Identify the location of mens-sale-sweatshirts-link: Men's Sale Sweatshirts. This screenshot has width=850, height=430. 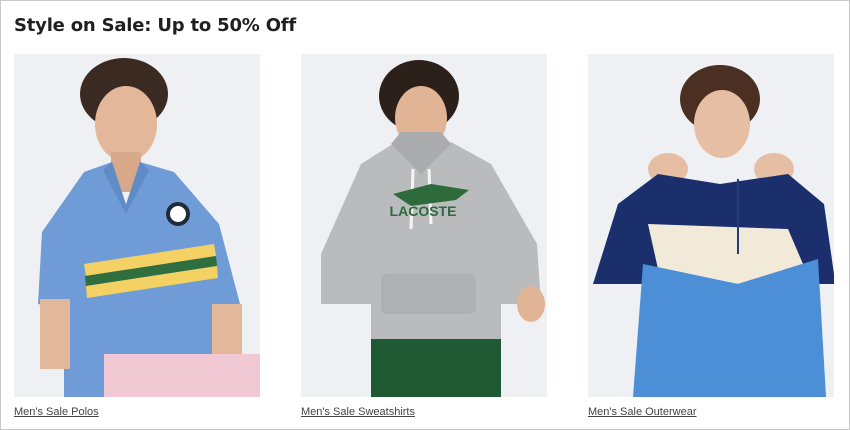
(358, 412).